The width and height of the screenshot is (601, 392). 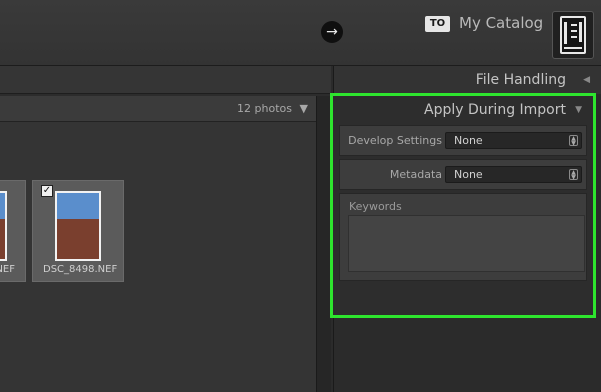 What do you see at coordinates (395, 140) in the screenshot?
I see `develop-settings-label: Develop Settings` at bounding box center [395, 140].